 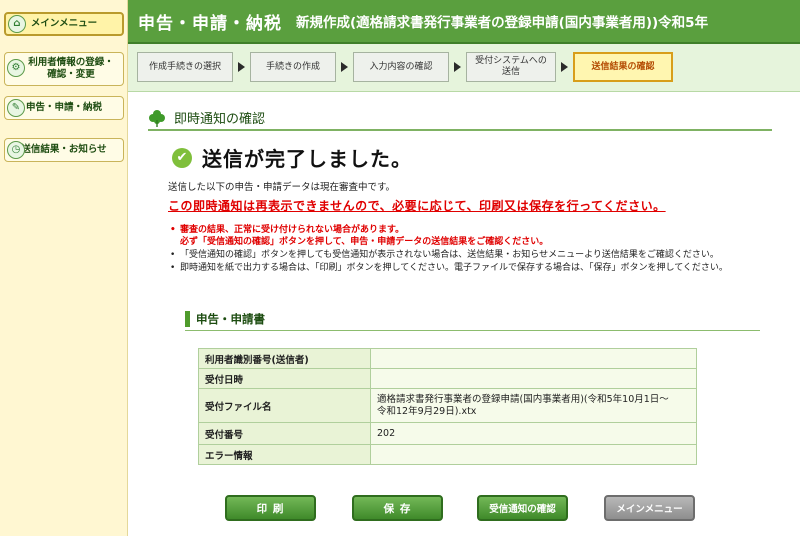 I want to click on completion-message: 送信が完了しました。, so click(x=307, y=159).